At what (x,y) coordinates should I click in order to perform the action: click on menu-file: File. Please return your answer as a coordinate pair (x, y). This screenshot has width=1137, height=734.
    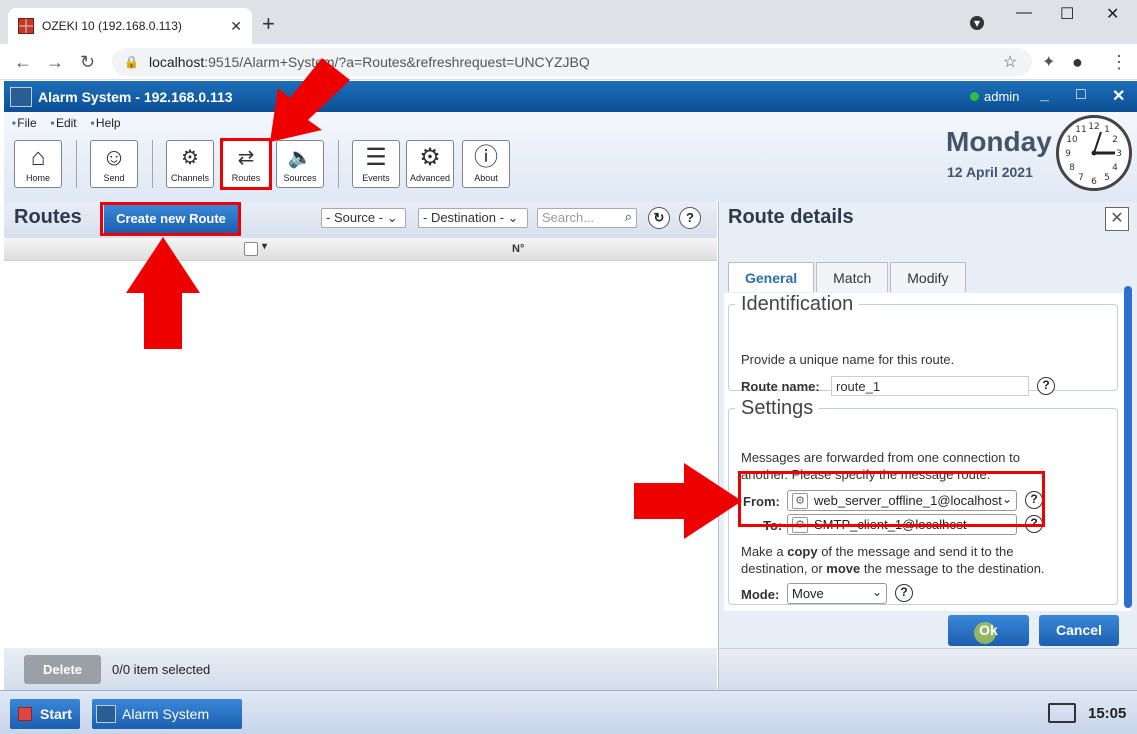
    Looking at the image, I should click on (24, 123).